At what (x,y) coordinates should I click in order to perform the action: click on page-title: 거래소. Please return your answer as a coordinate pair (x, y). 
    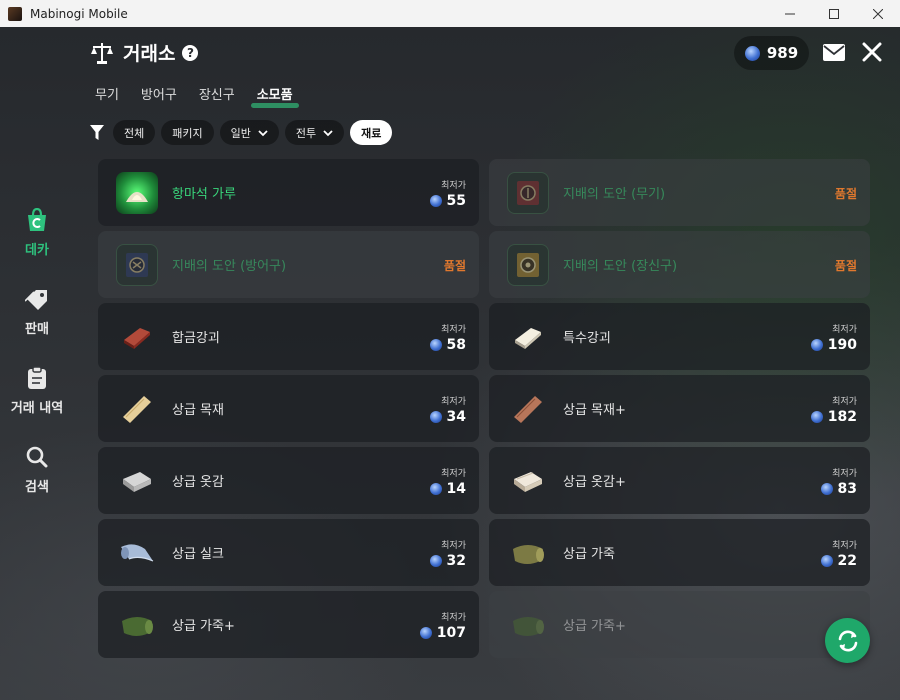
    Looking at the image, I should click on (149, 54).